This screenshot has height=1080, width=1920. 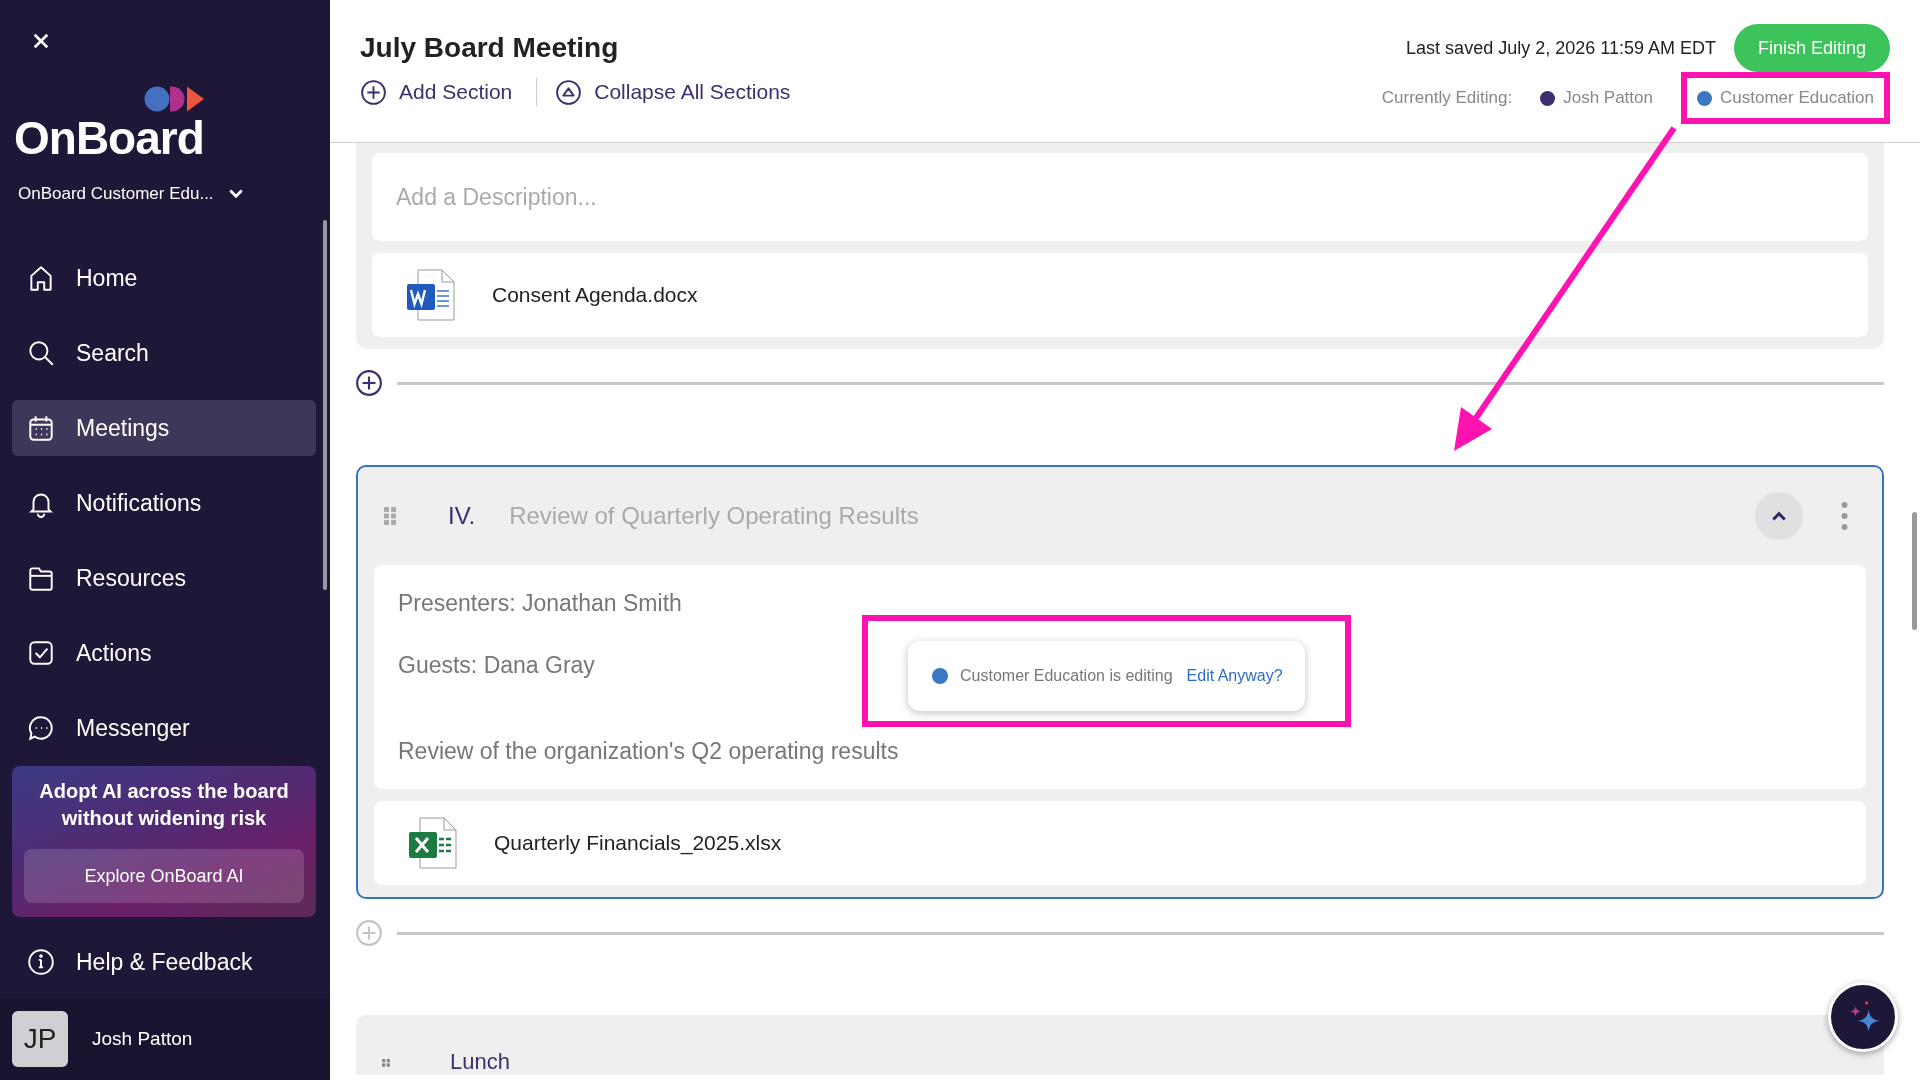 I want to click on toolbar-action: Add Section, so click(x=436, y=92).